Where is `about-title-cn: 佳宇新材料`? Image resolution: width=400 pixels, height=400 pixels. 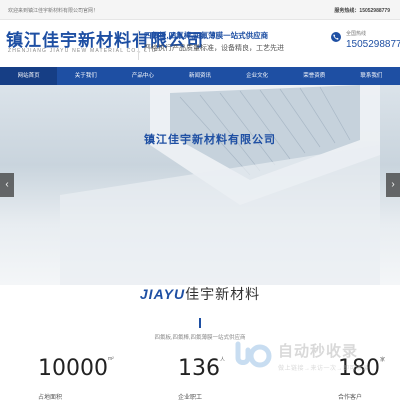 about-title-cn: 佳宇新材料 is located at coordinates (223, 294).